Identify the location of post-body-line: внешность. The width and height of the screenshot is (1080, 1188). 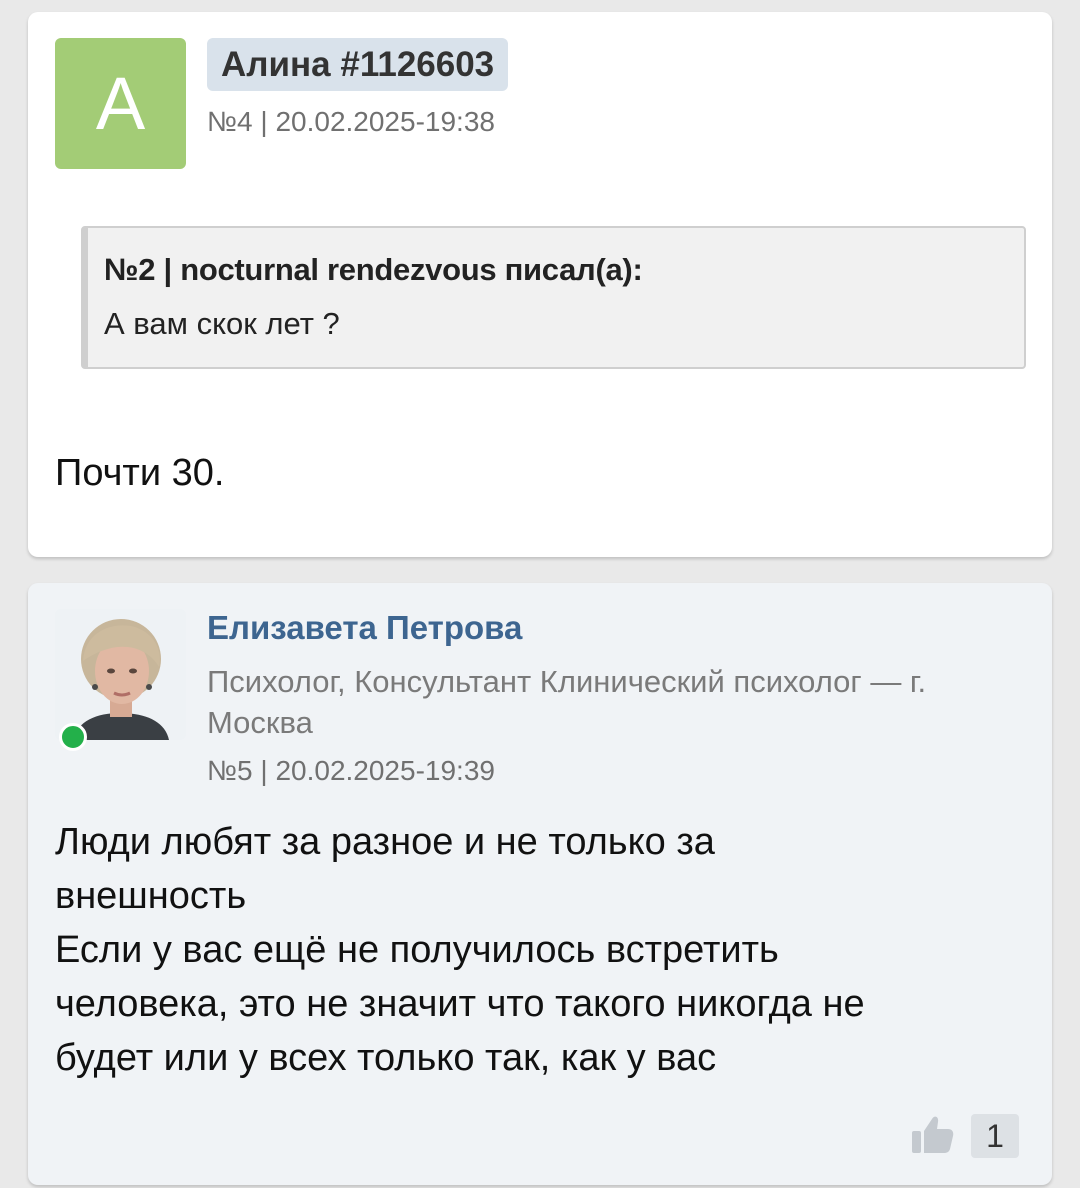
(151, 896).